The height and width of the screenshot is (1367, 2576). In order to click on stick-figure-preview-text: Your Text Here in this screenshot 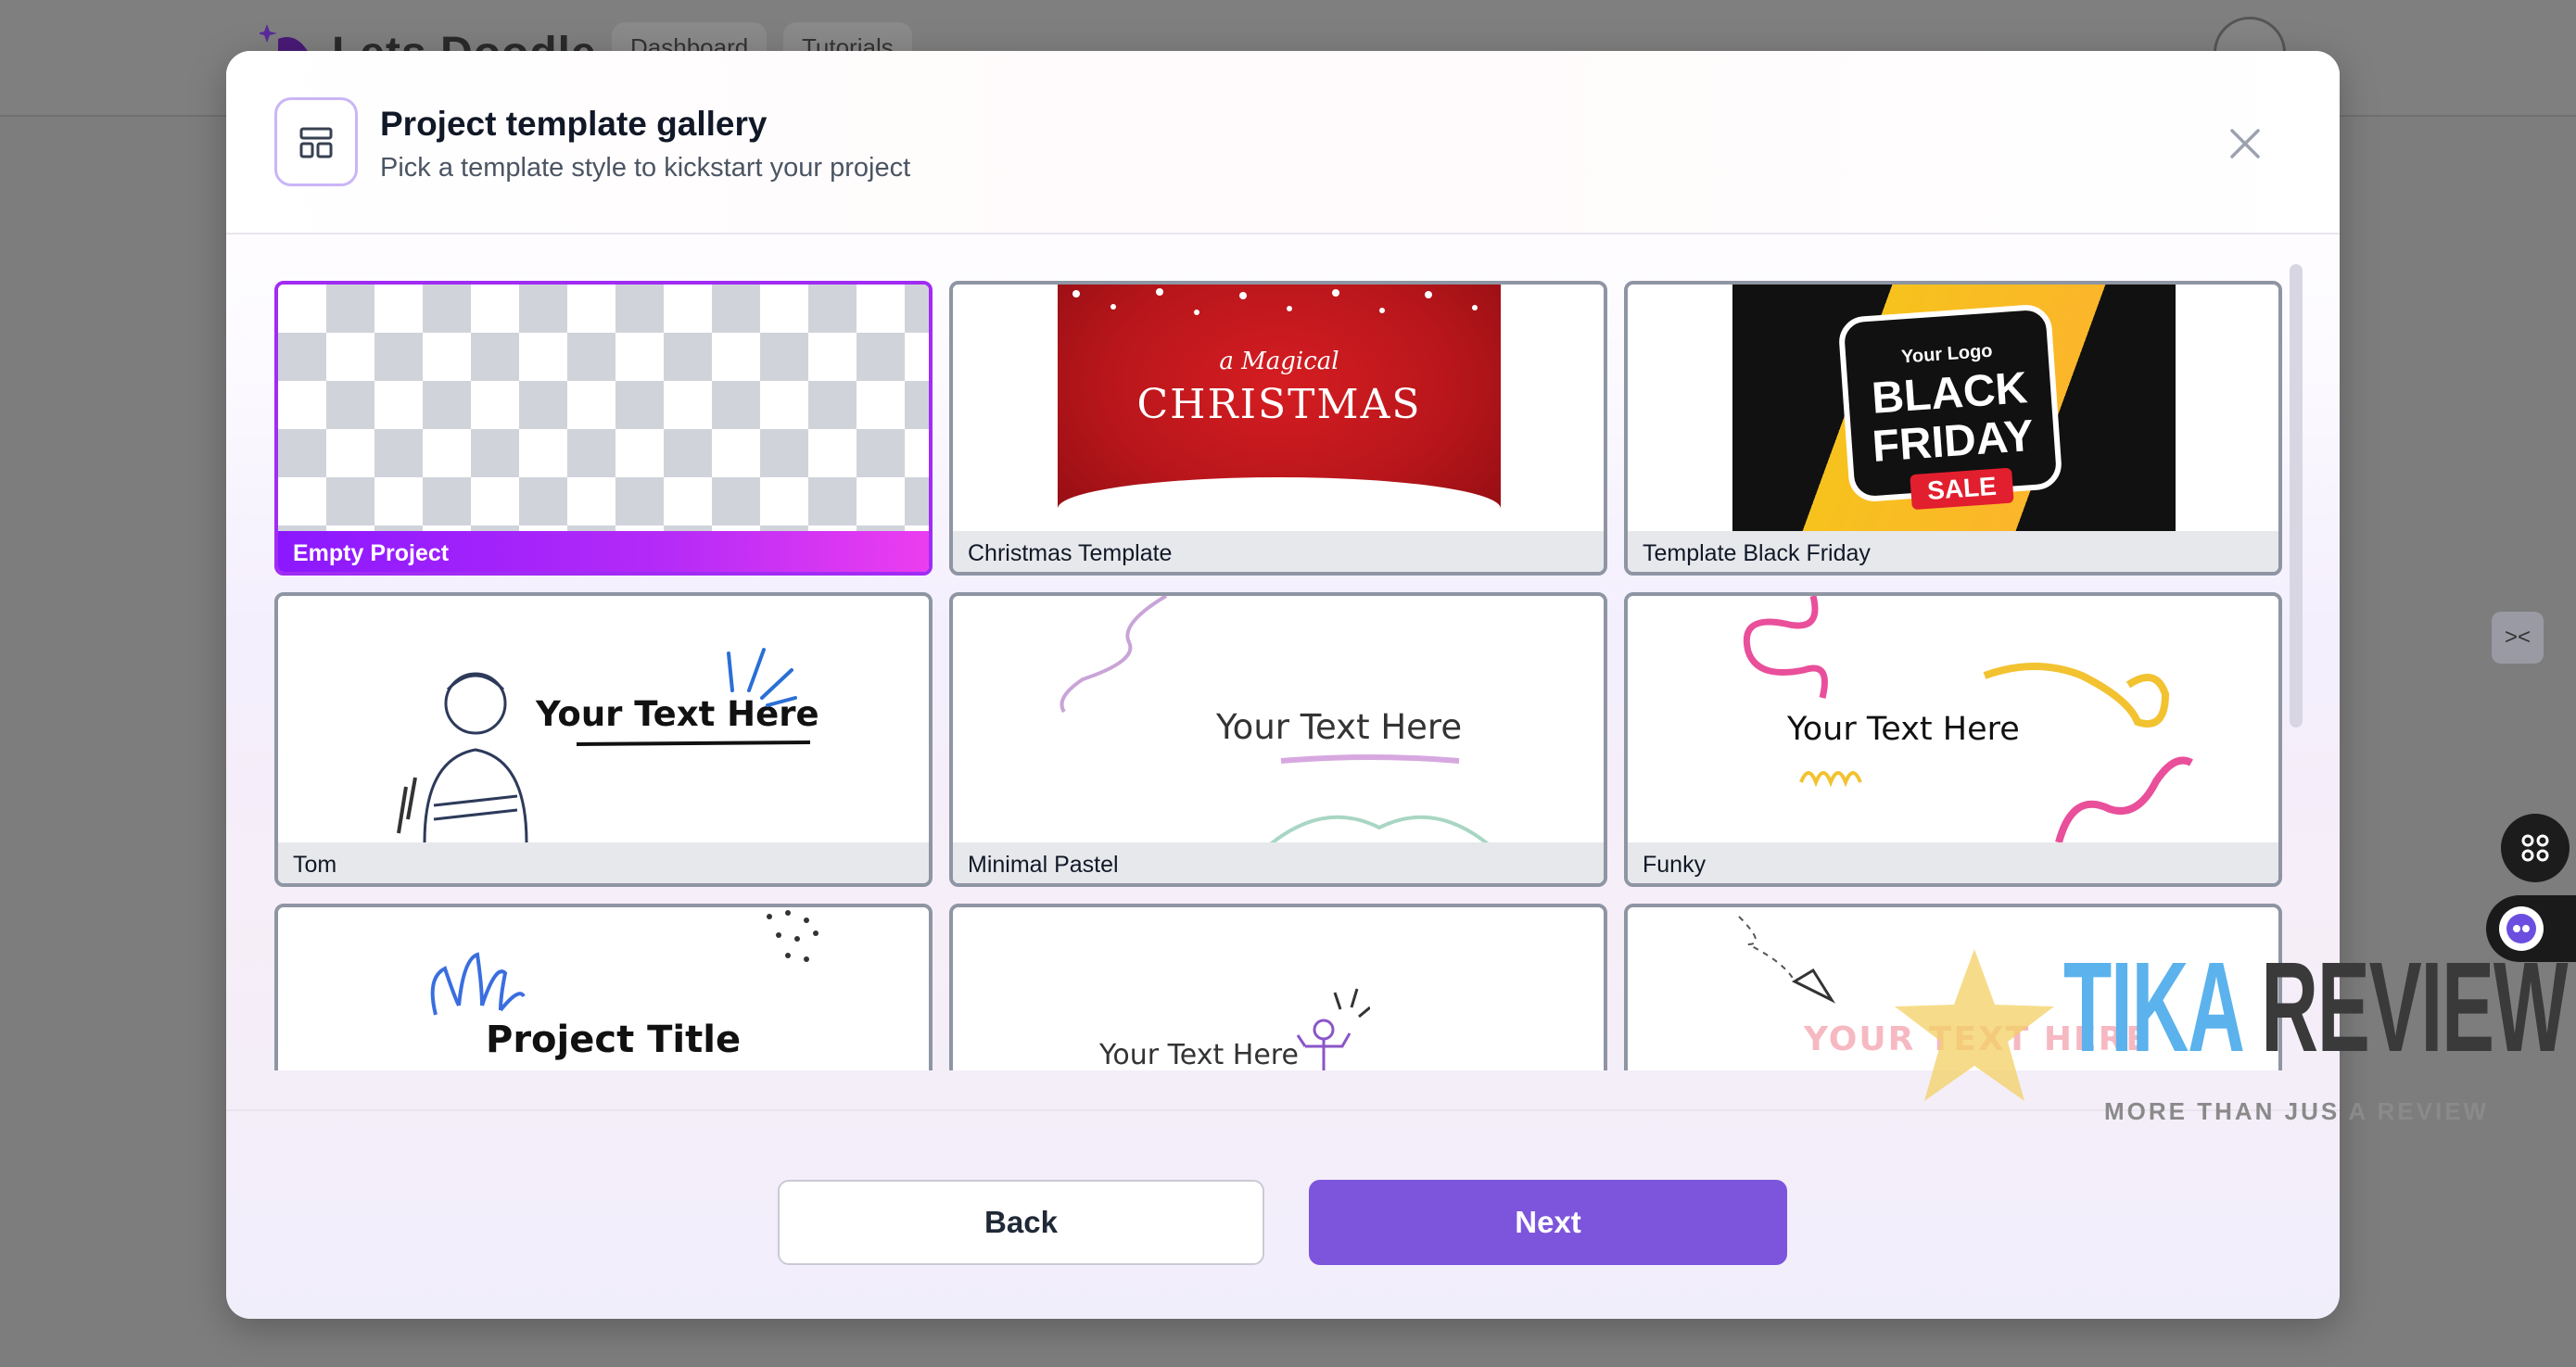, I will do `click(1199, 1054)`.